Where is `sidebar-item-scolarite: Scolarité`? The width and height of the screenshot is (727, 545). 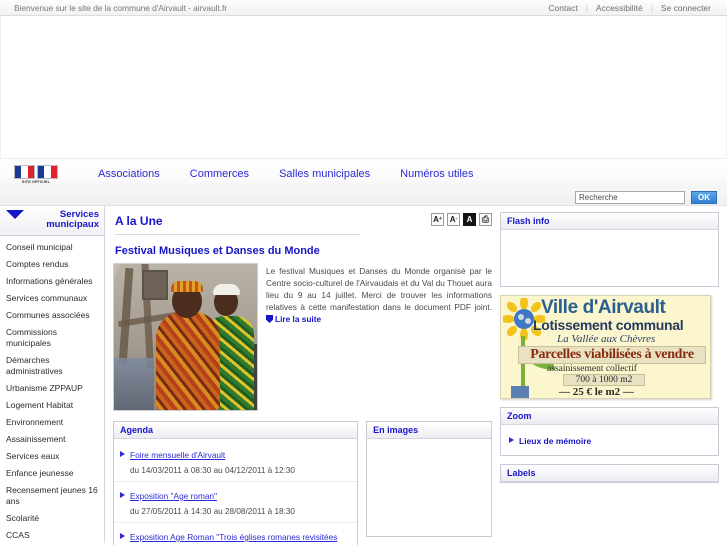 sidebar-item-scolarite: Scolarité is located at coordinates (52, 518).